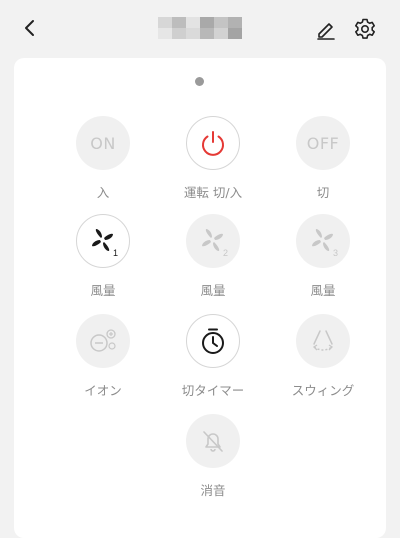  Describe the element at coordinates (115, 253) in the screenshot. I see `fan-speed-1-number: 1` at that location.